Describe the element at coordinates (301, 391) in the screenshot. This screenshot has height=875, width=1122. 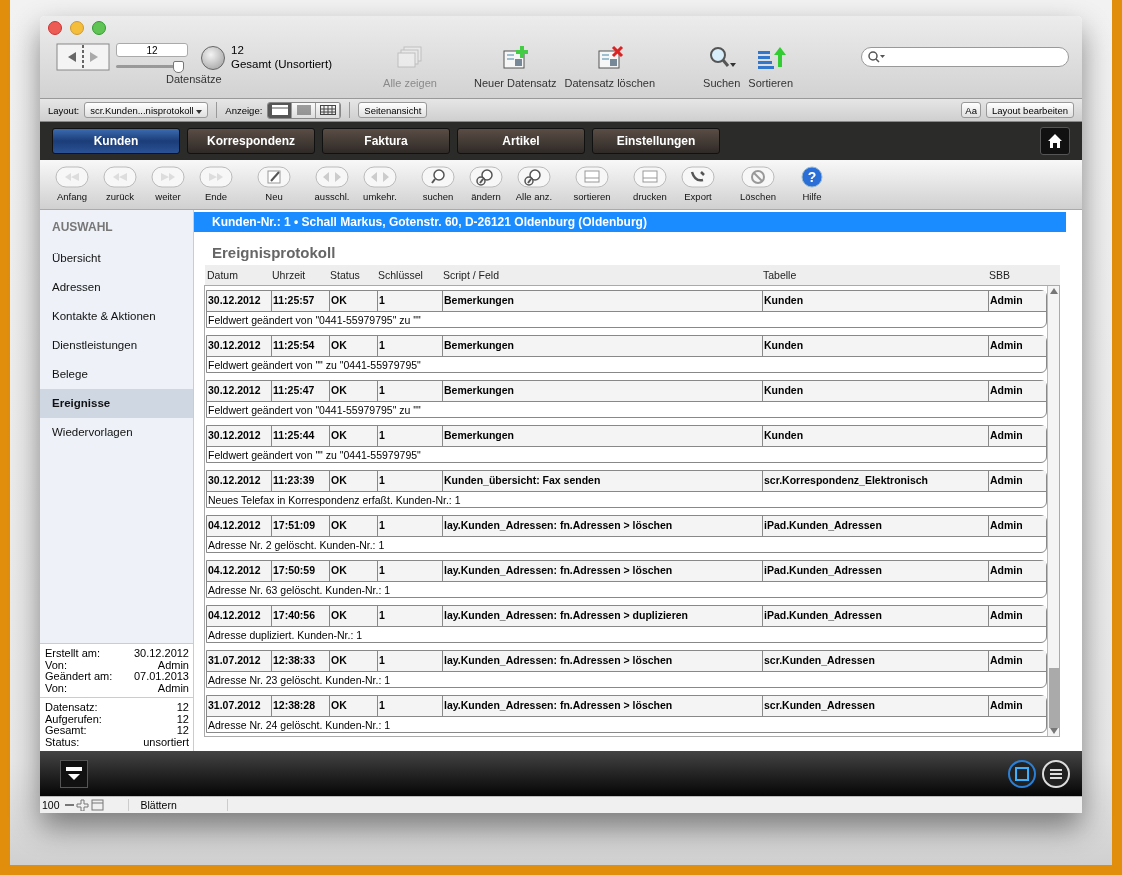
I see `table-cell: 11:25:47` at that location.